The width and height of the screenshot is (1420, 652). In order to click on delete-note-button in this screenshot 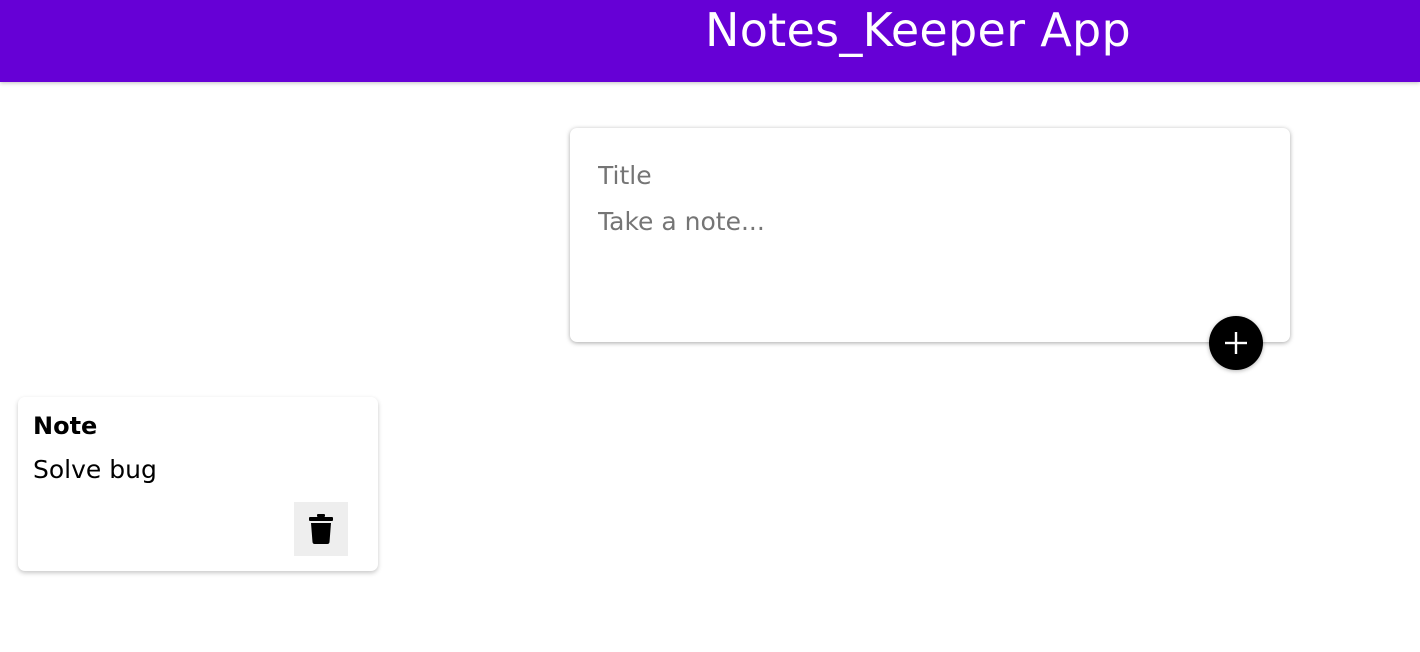, I will do `click(321, 529)`.